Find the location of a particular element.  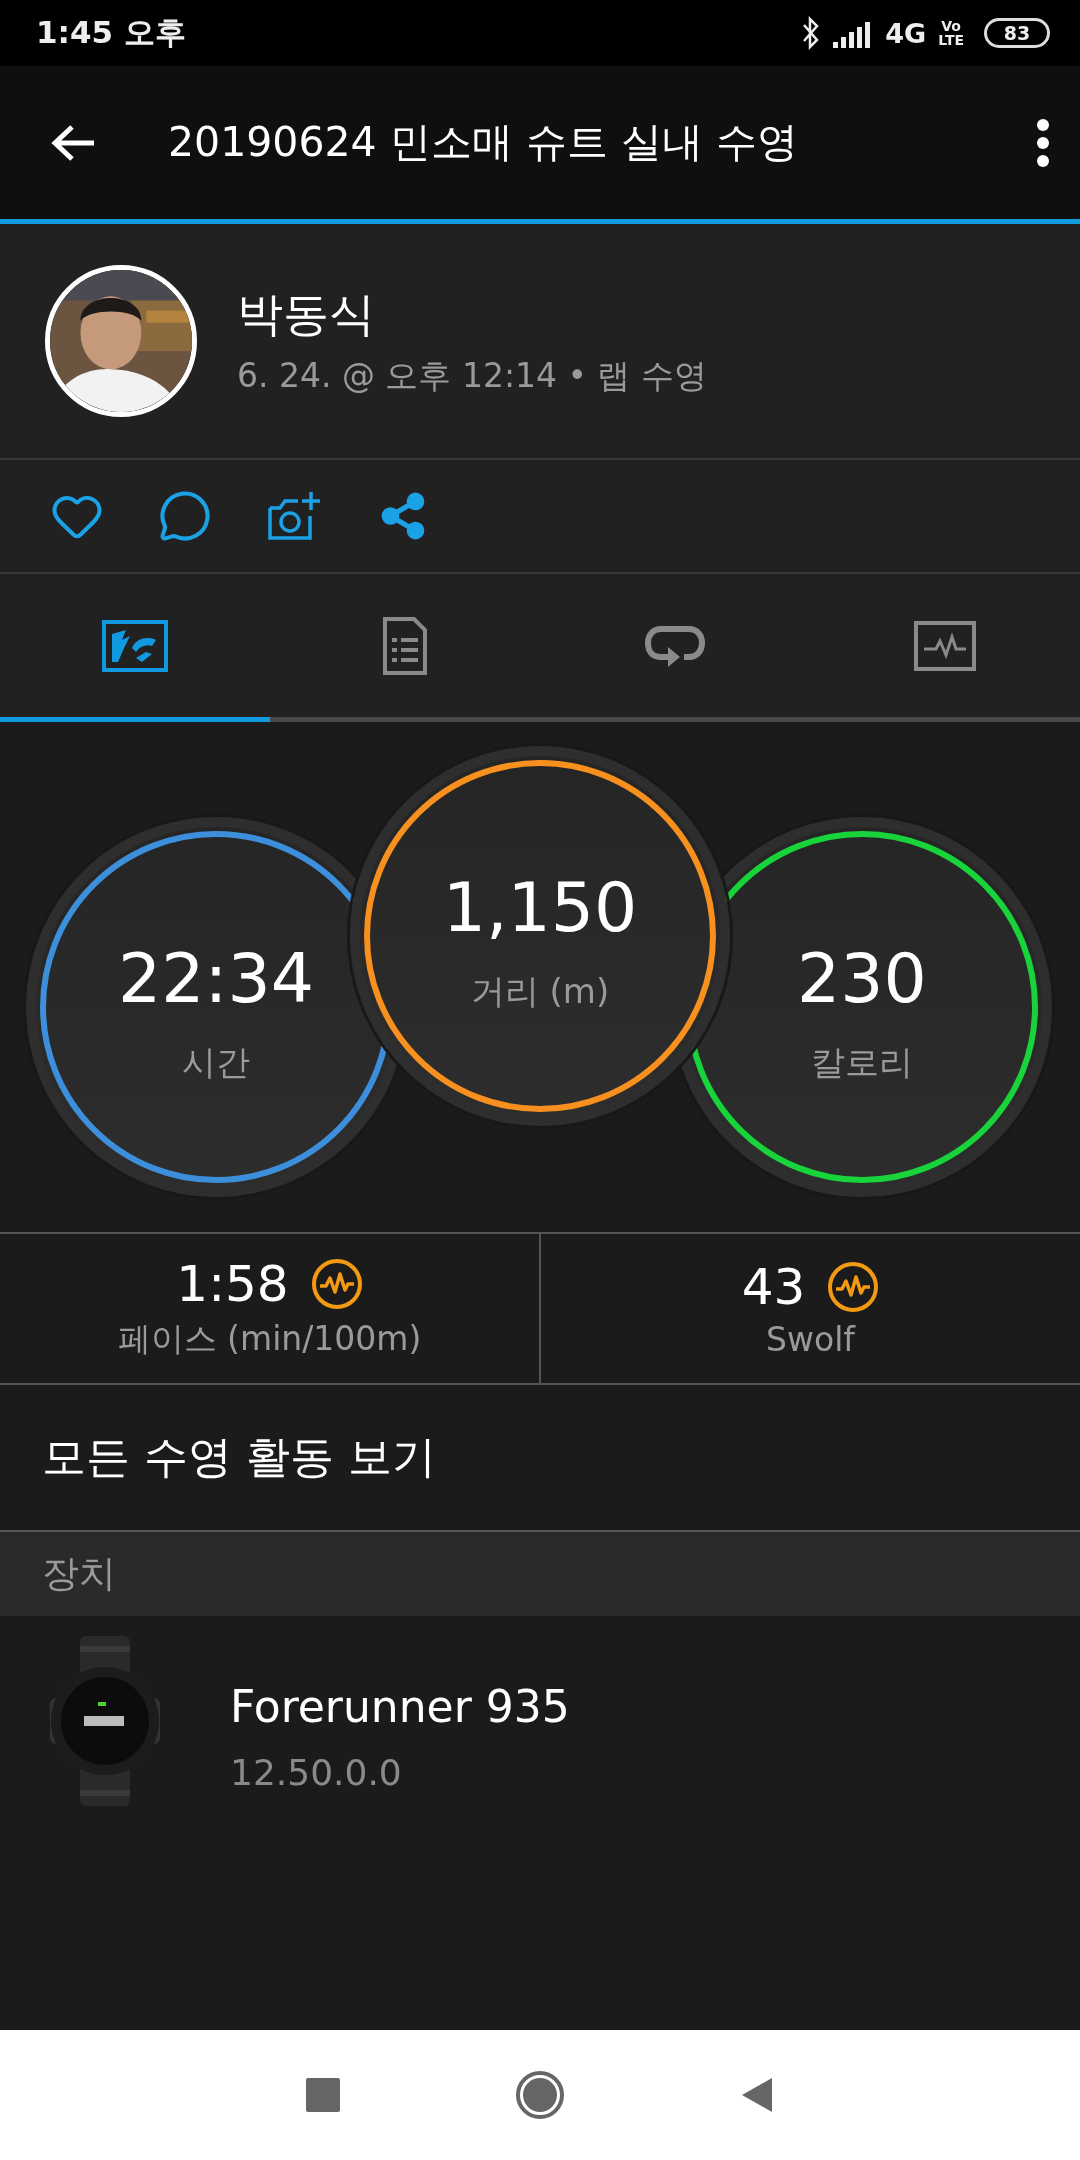

back-button is located at coordinates (73, 142).